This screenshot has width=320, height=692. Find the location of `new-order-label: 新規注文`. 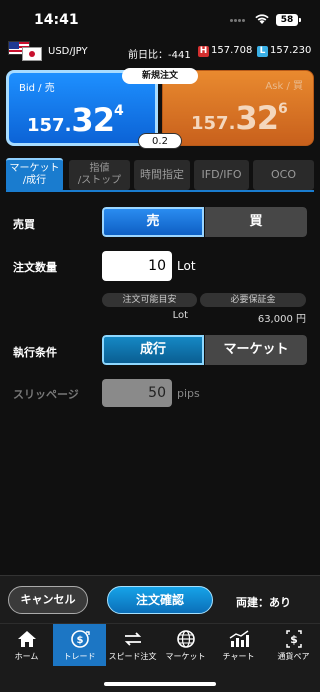

new-order-label: 新規注文 is located at coordinates (160, 76).